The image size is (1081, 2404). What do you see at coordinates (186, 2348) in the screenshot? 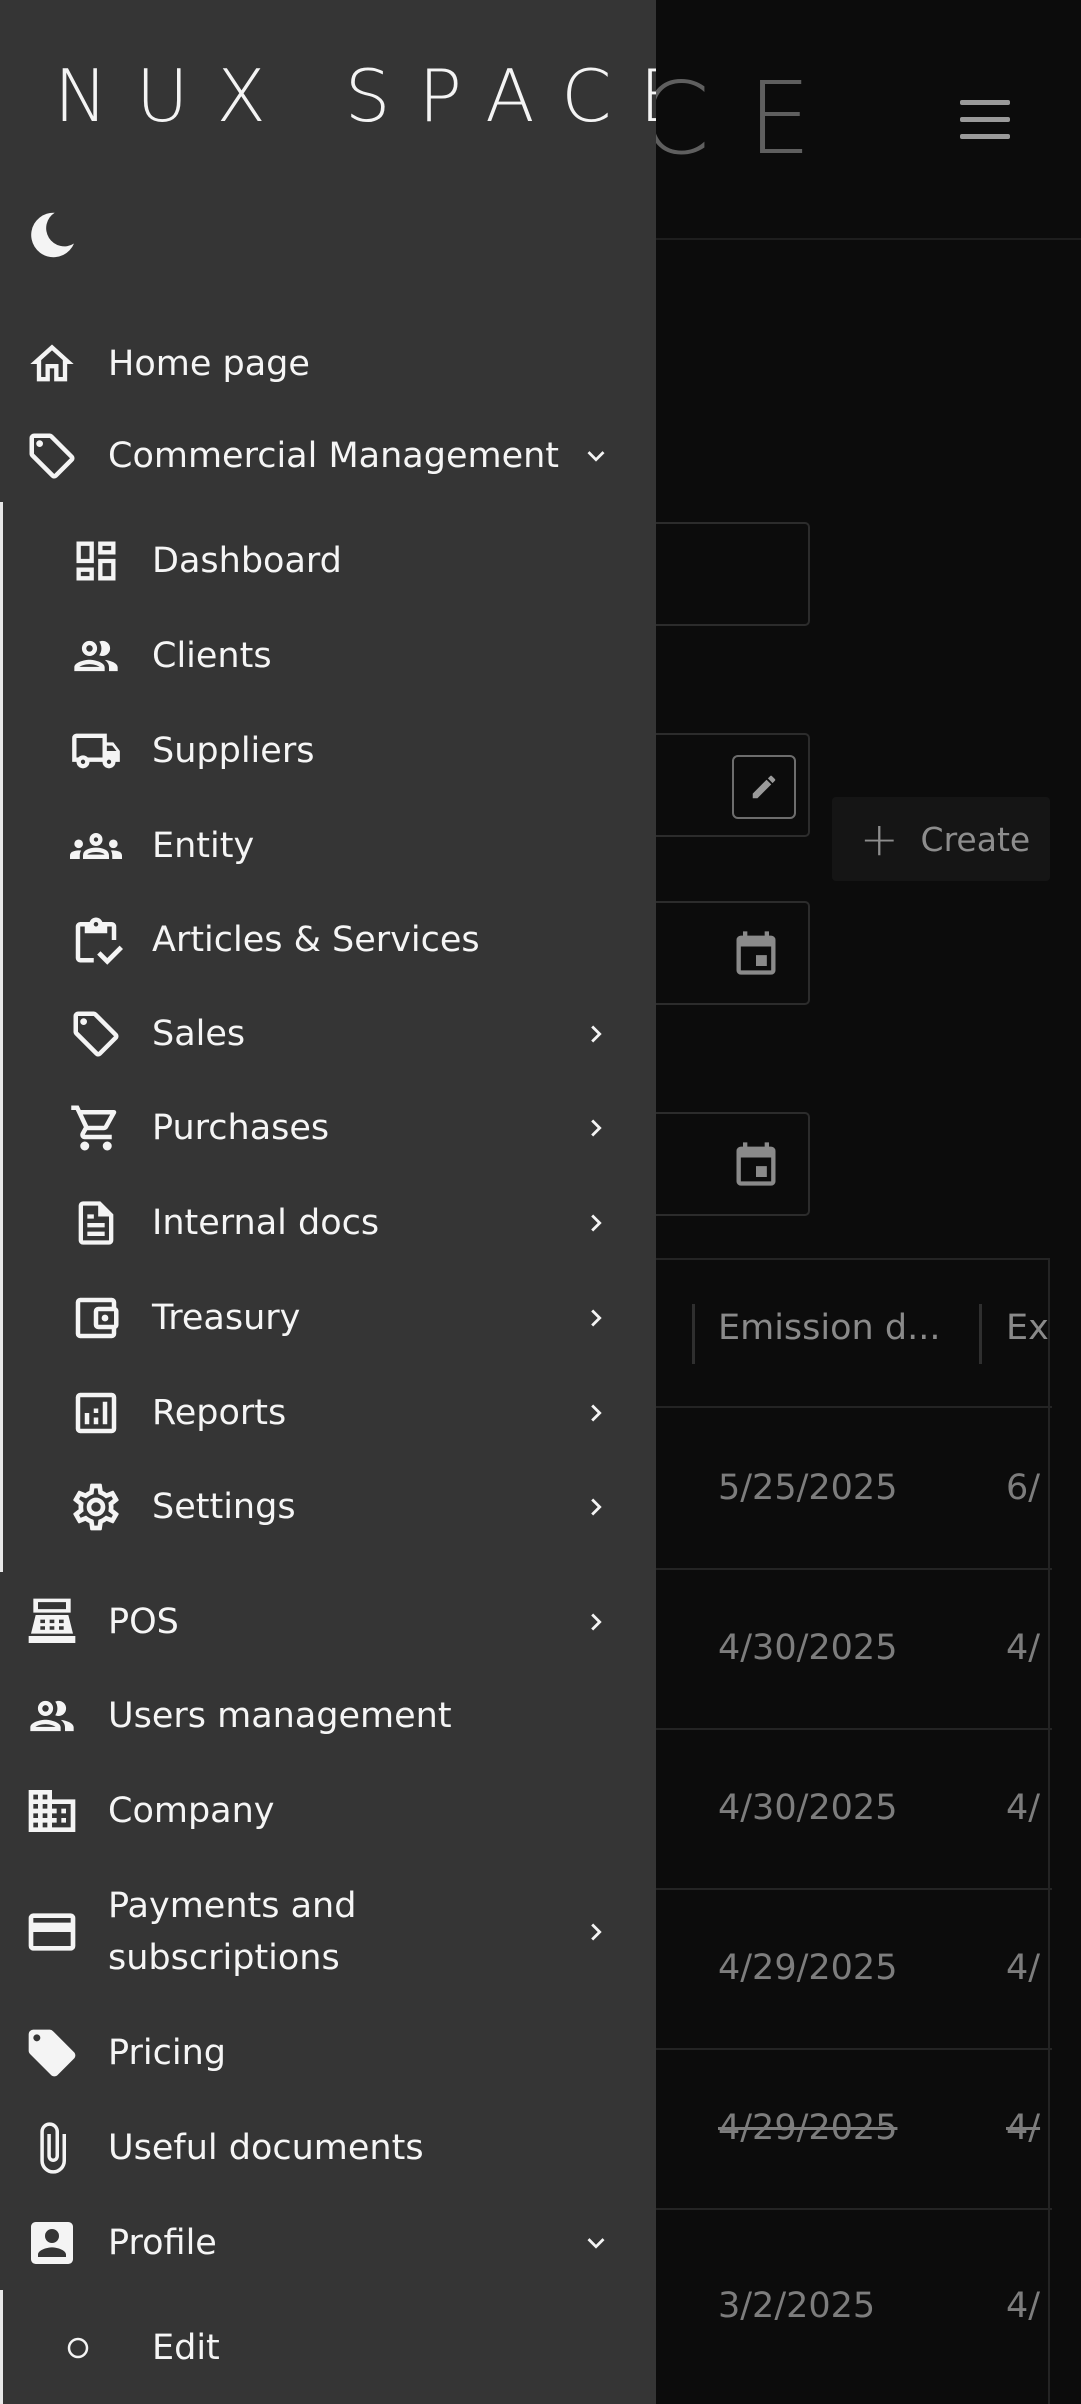
I see `nav-label: Edit` at bounding box center [186, 2348].